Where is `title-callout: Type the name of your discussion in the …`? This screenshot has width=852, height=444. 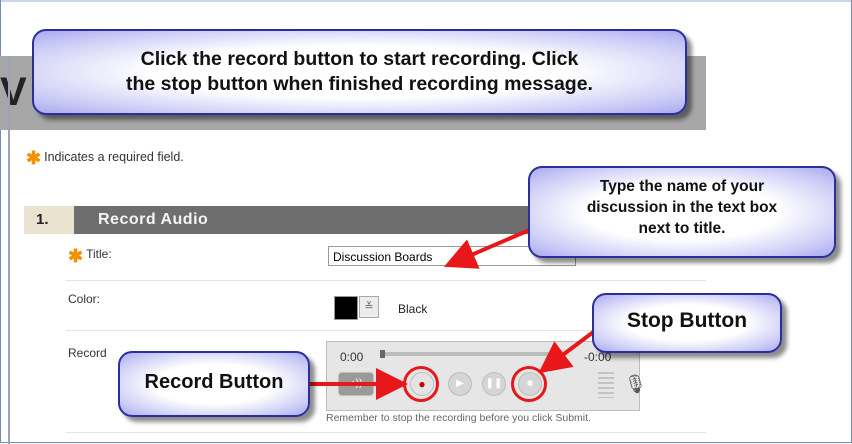
title-callout: Type the name of your discussion in the … is located at coordinates (682, 212).